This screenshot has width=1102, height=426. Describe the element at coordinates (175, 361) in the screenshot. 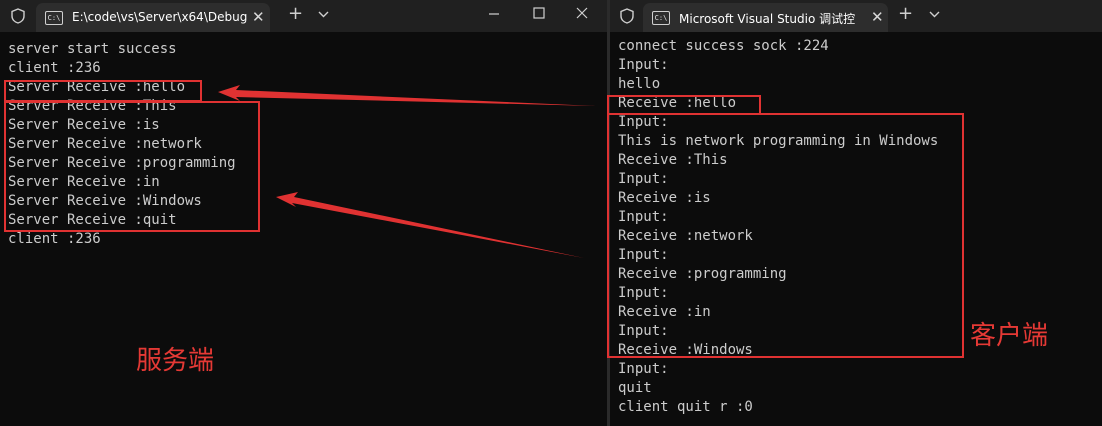

I see `server-label: 服务端` at that location.